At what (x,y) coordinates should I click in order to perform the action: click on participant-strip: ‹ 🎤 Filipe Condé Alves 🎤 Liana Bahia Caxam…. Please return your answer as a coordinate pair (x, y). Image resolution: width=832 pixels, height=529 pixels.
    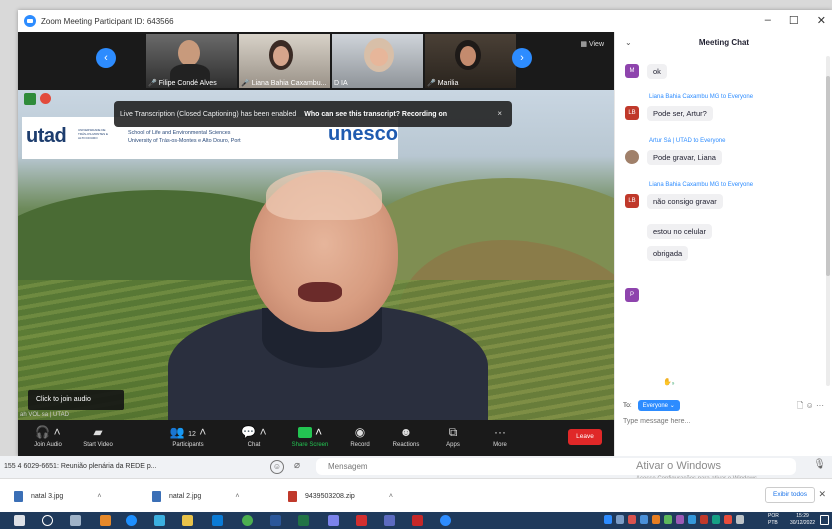
    Looking at the image, I should click on (316, 61).